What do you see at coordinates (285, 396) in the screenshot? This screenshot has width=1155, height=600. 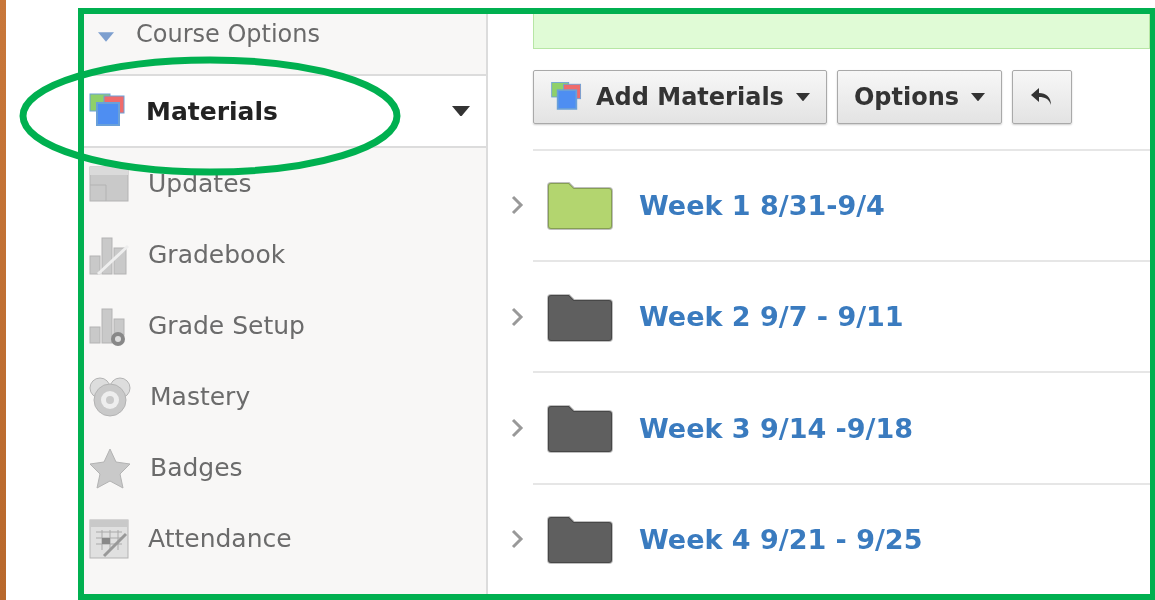 I see `sidebar-item: Mastery` at bounding box center [285, 396].